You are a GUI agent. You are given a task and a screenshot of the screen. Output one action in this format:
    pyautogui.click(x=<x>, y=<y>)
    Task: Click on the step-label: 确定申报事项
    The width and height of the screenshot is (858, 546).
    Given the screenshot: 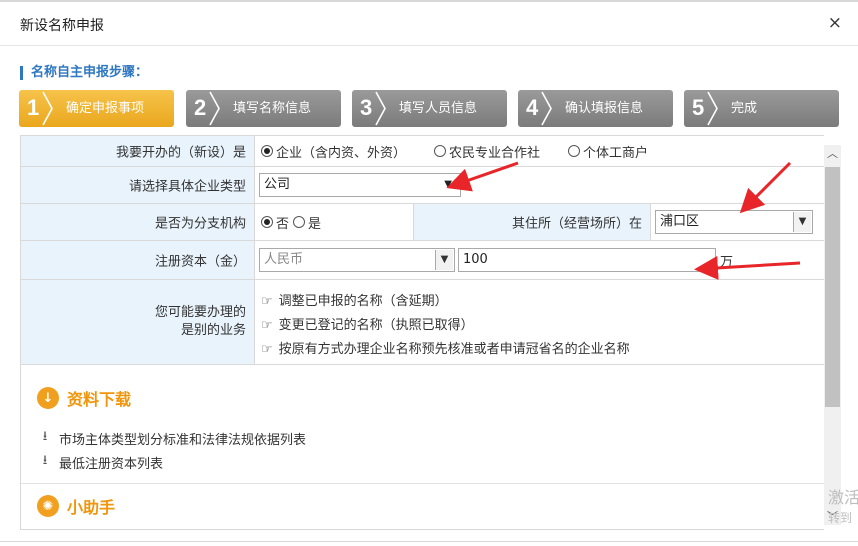 What is the action you would take?
    pyautogui.click(x=105, y=108)
    